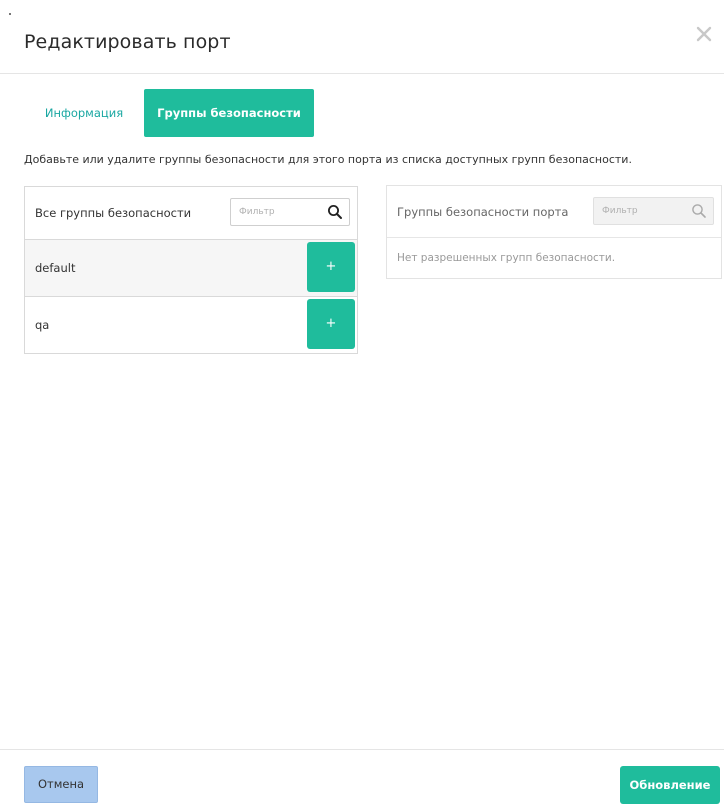  What do you see at coordinates (191, 324) in the screenshot?
I see `list-item: qa +` at bounding box center [191, 324].